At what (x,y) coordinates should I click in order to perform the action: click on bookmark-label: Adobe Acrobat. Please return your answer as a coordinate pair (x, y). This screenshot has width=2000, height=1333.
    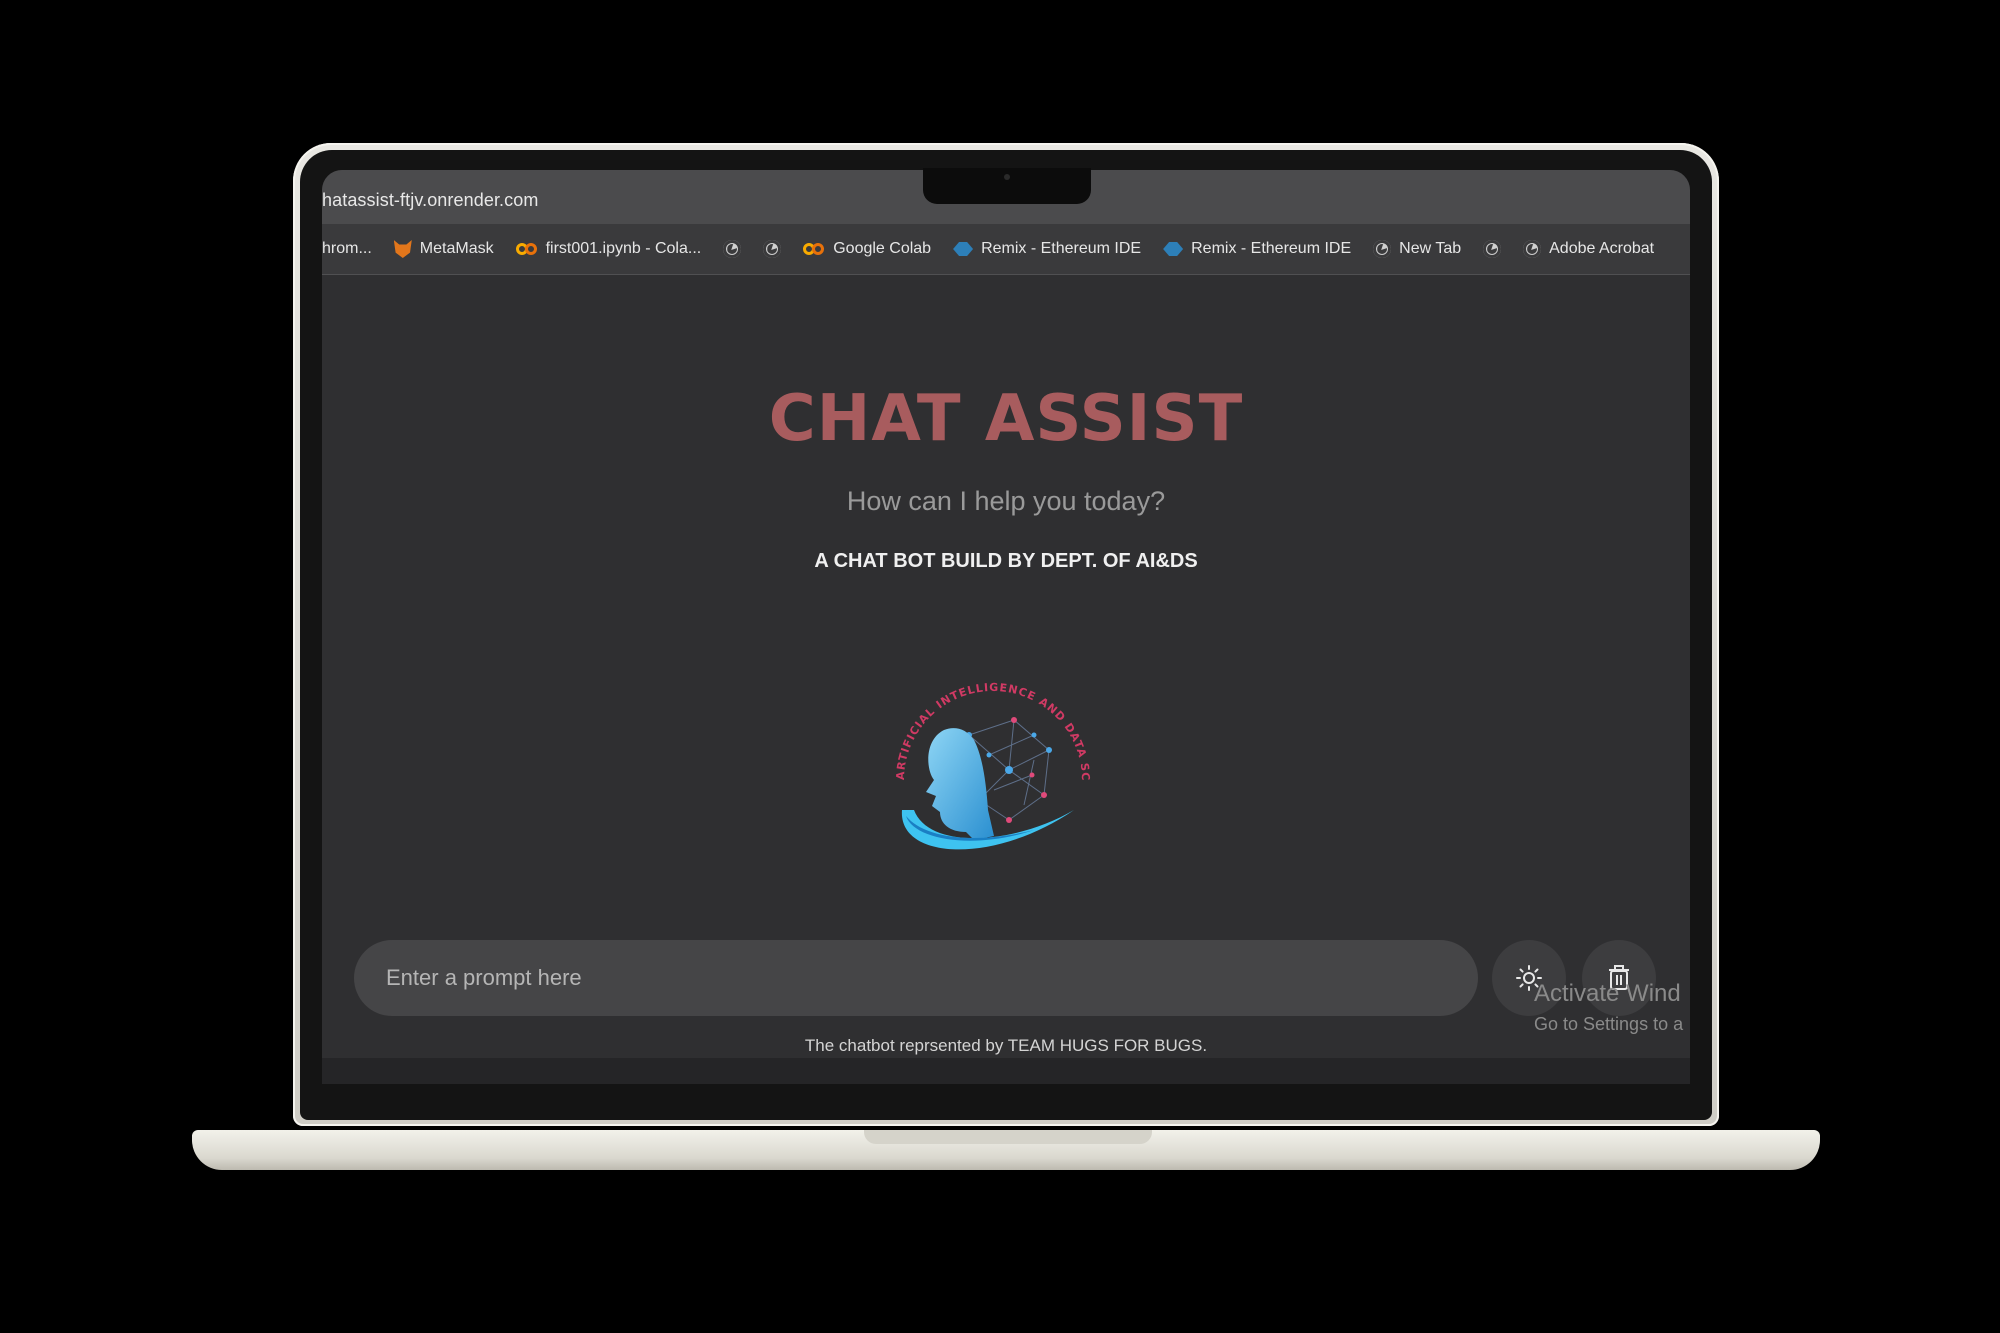
    Looking at the image, I should click on (1602, 248).